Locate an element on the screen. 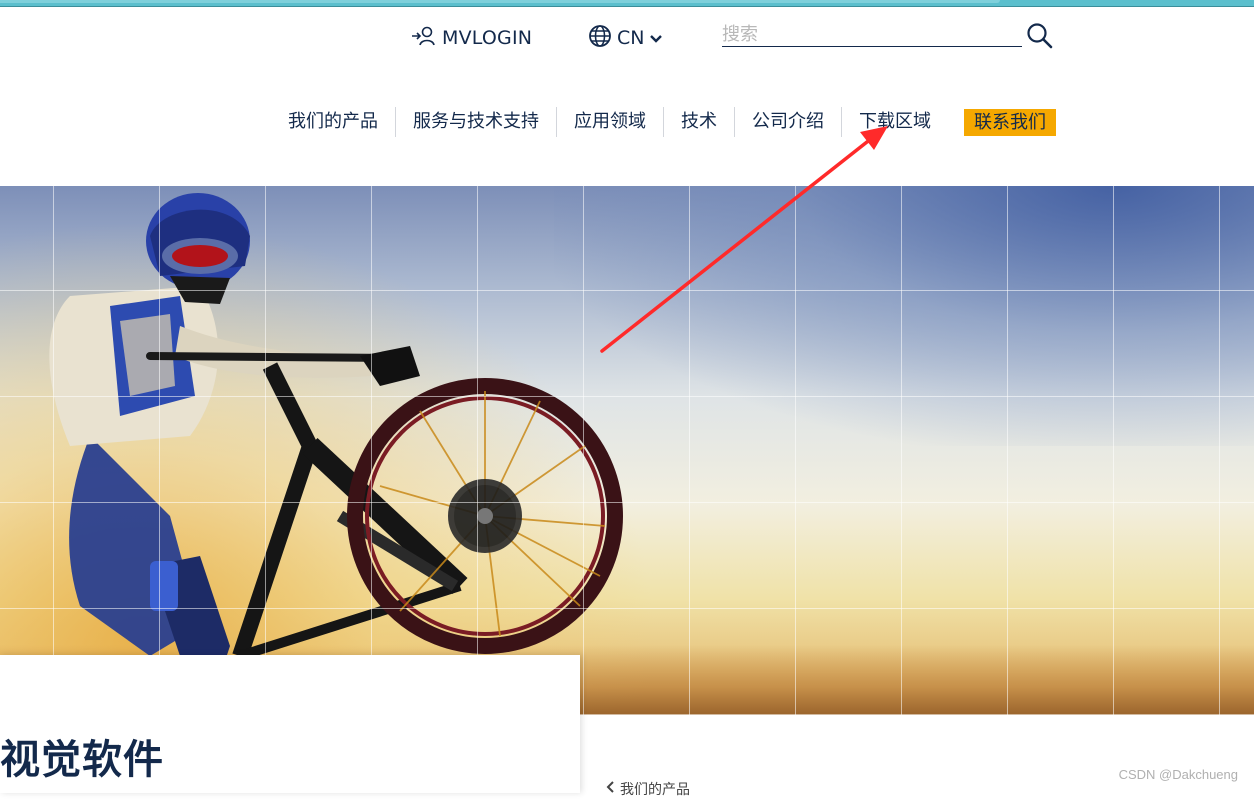 The width and height of the screenshot is (1254, 799). main-nav: 我们的产品 服务与技术支持 应用领域 技术 公司介绍 下载区域 联系我们 is located at coordinates (663, 122).